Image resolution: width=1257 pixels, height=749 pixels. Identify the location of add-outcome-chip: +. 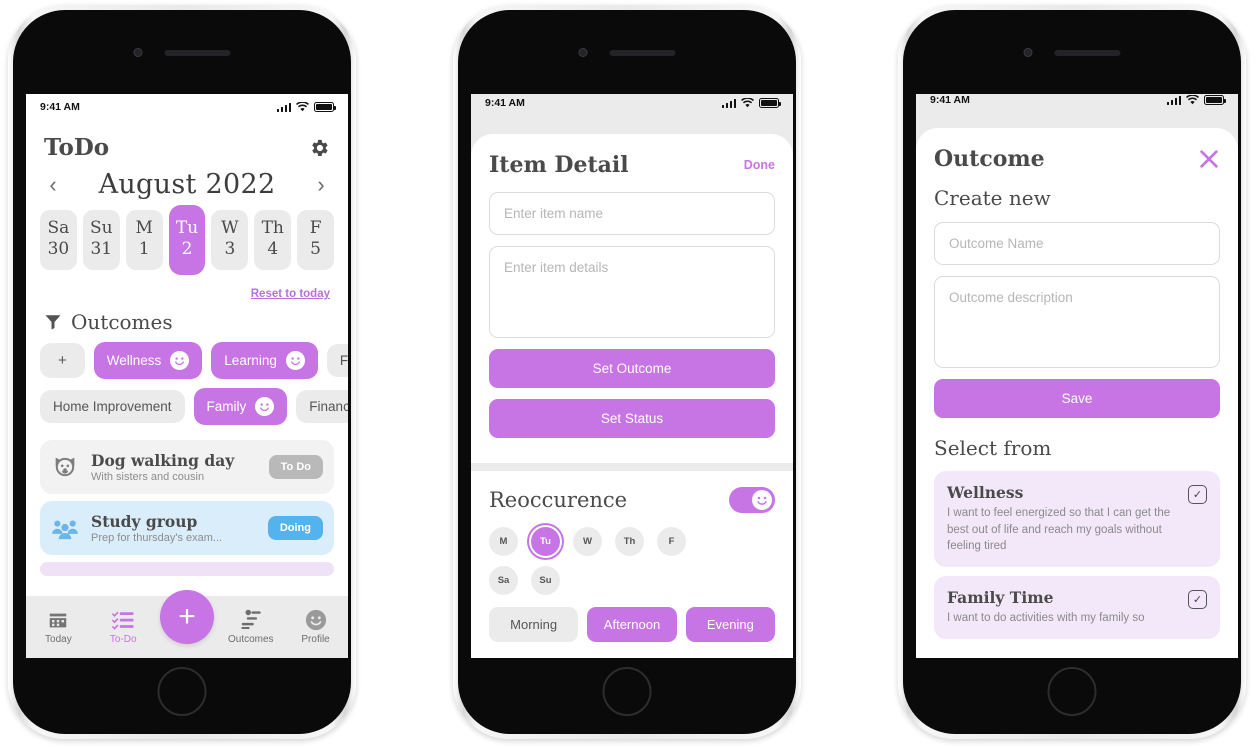
(62, 360).